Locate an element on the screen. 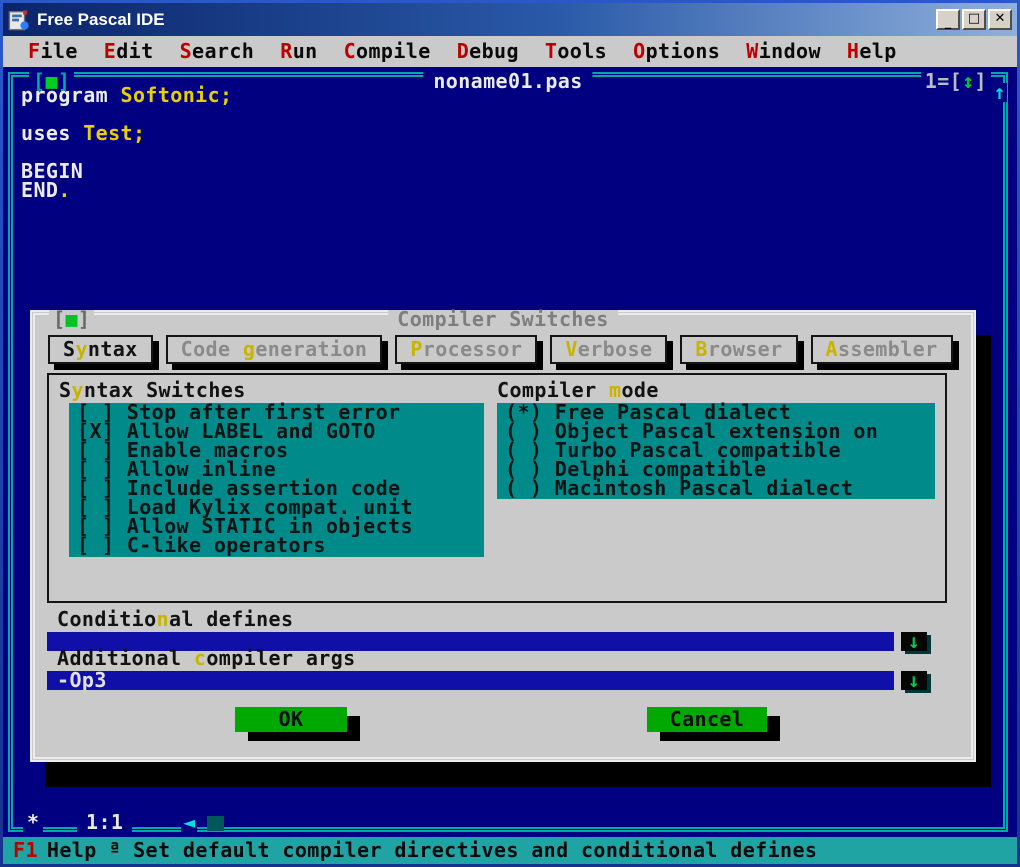 The width and height of the screenshot is (1020, 867). minimize-button: _ is located at coordinates (948, 19).